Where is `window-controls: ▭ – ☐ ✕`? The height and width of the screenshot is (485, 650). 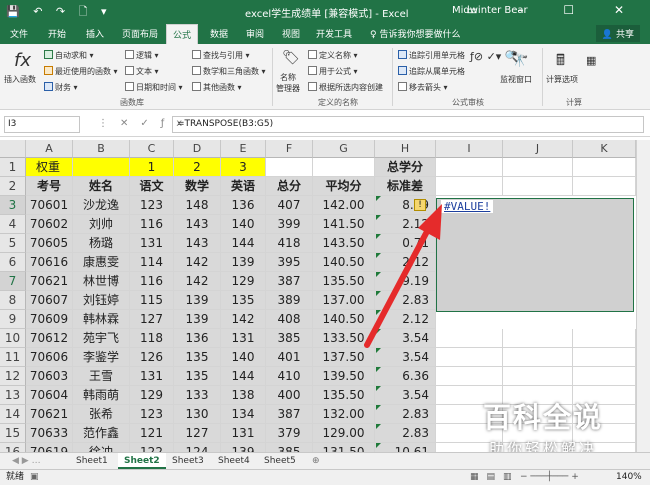 window-controls: ▭ – ☐ ✕ is located at coordinates (554, 10).